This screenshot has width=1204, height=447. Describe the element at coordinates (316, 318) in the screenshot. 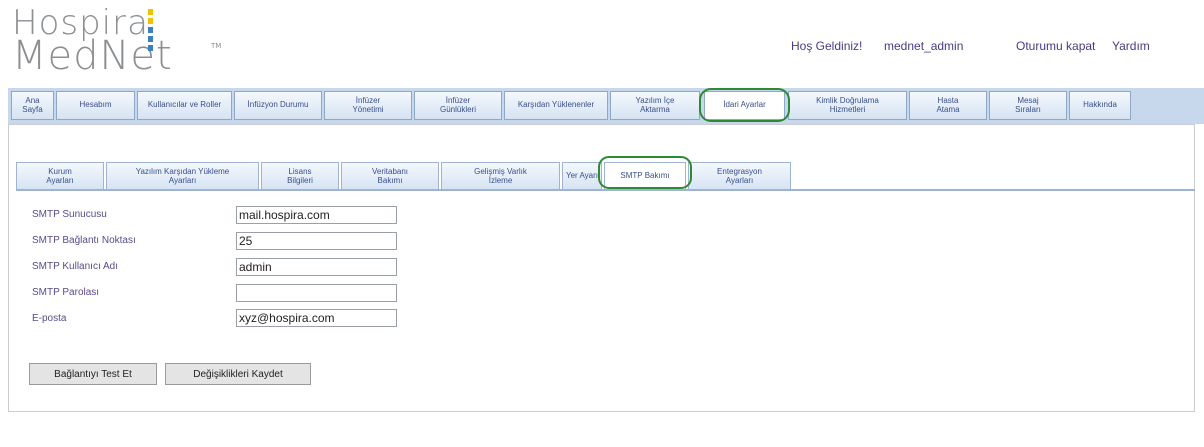

I see `email-input` at that location.